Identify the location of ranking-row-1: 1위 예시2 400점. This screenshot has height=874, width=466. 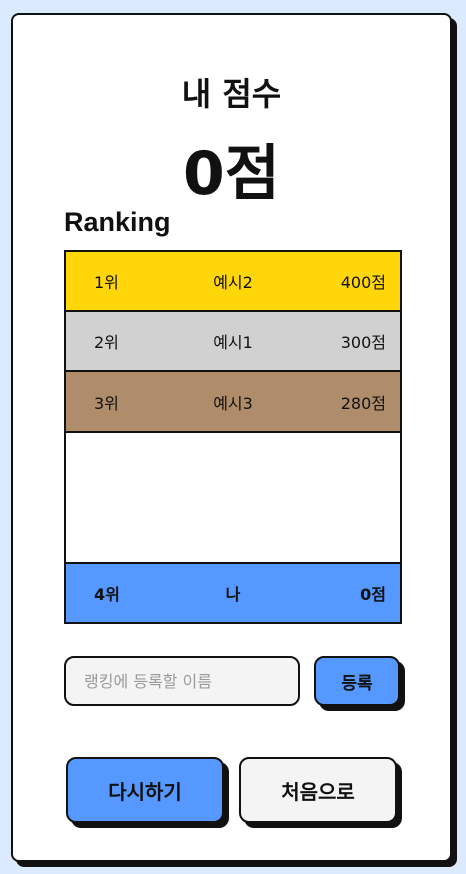
(233, 282).